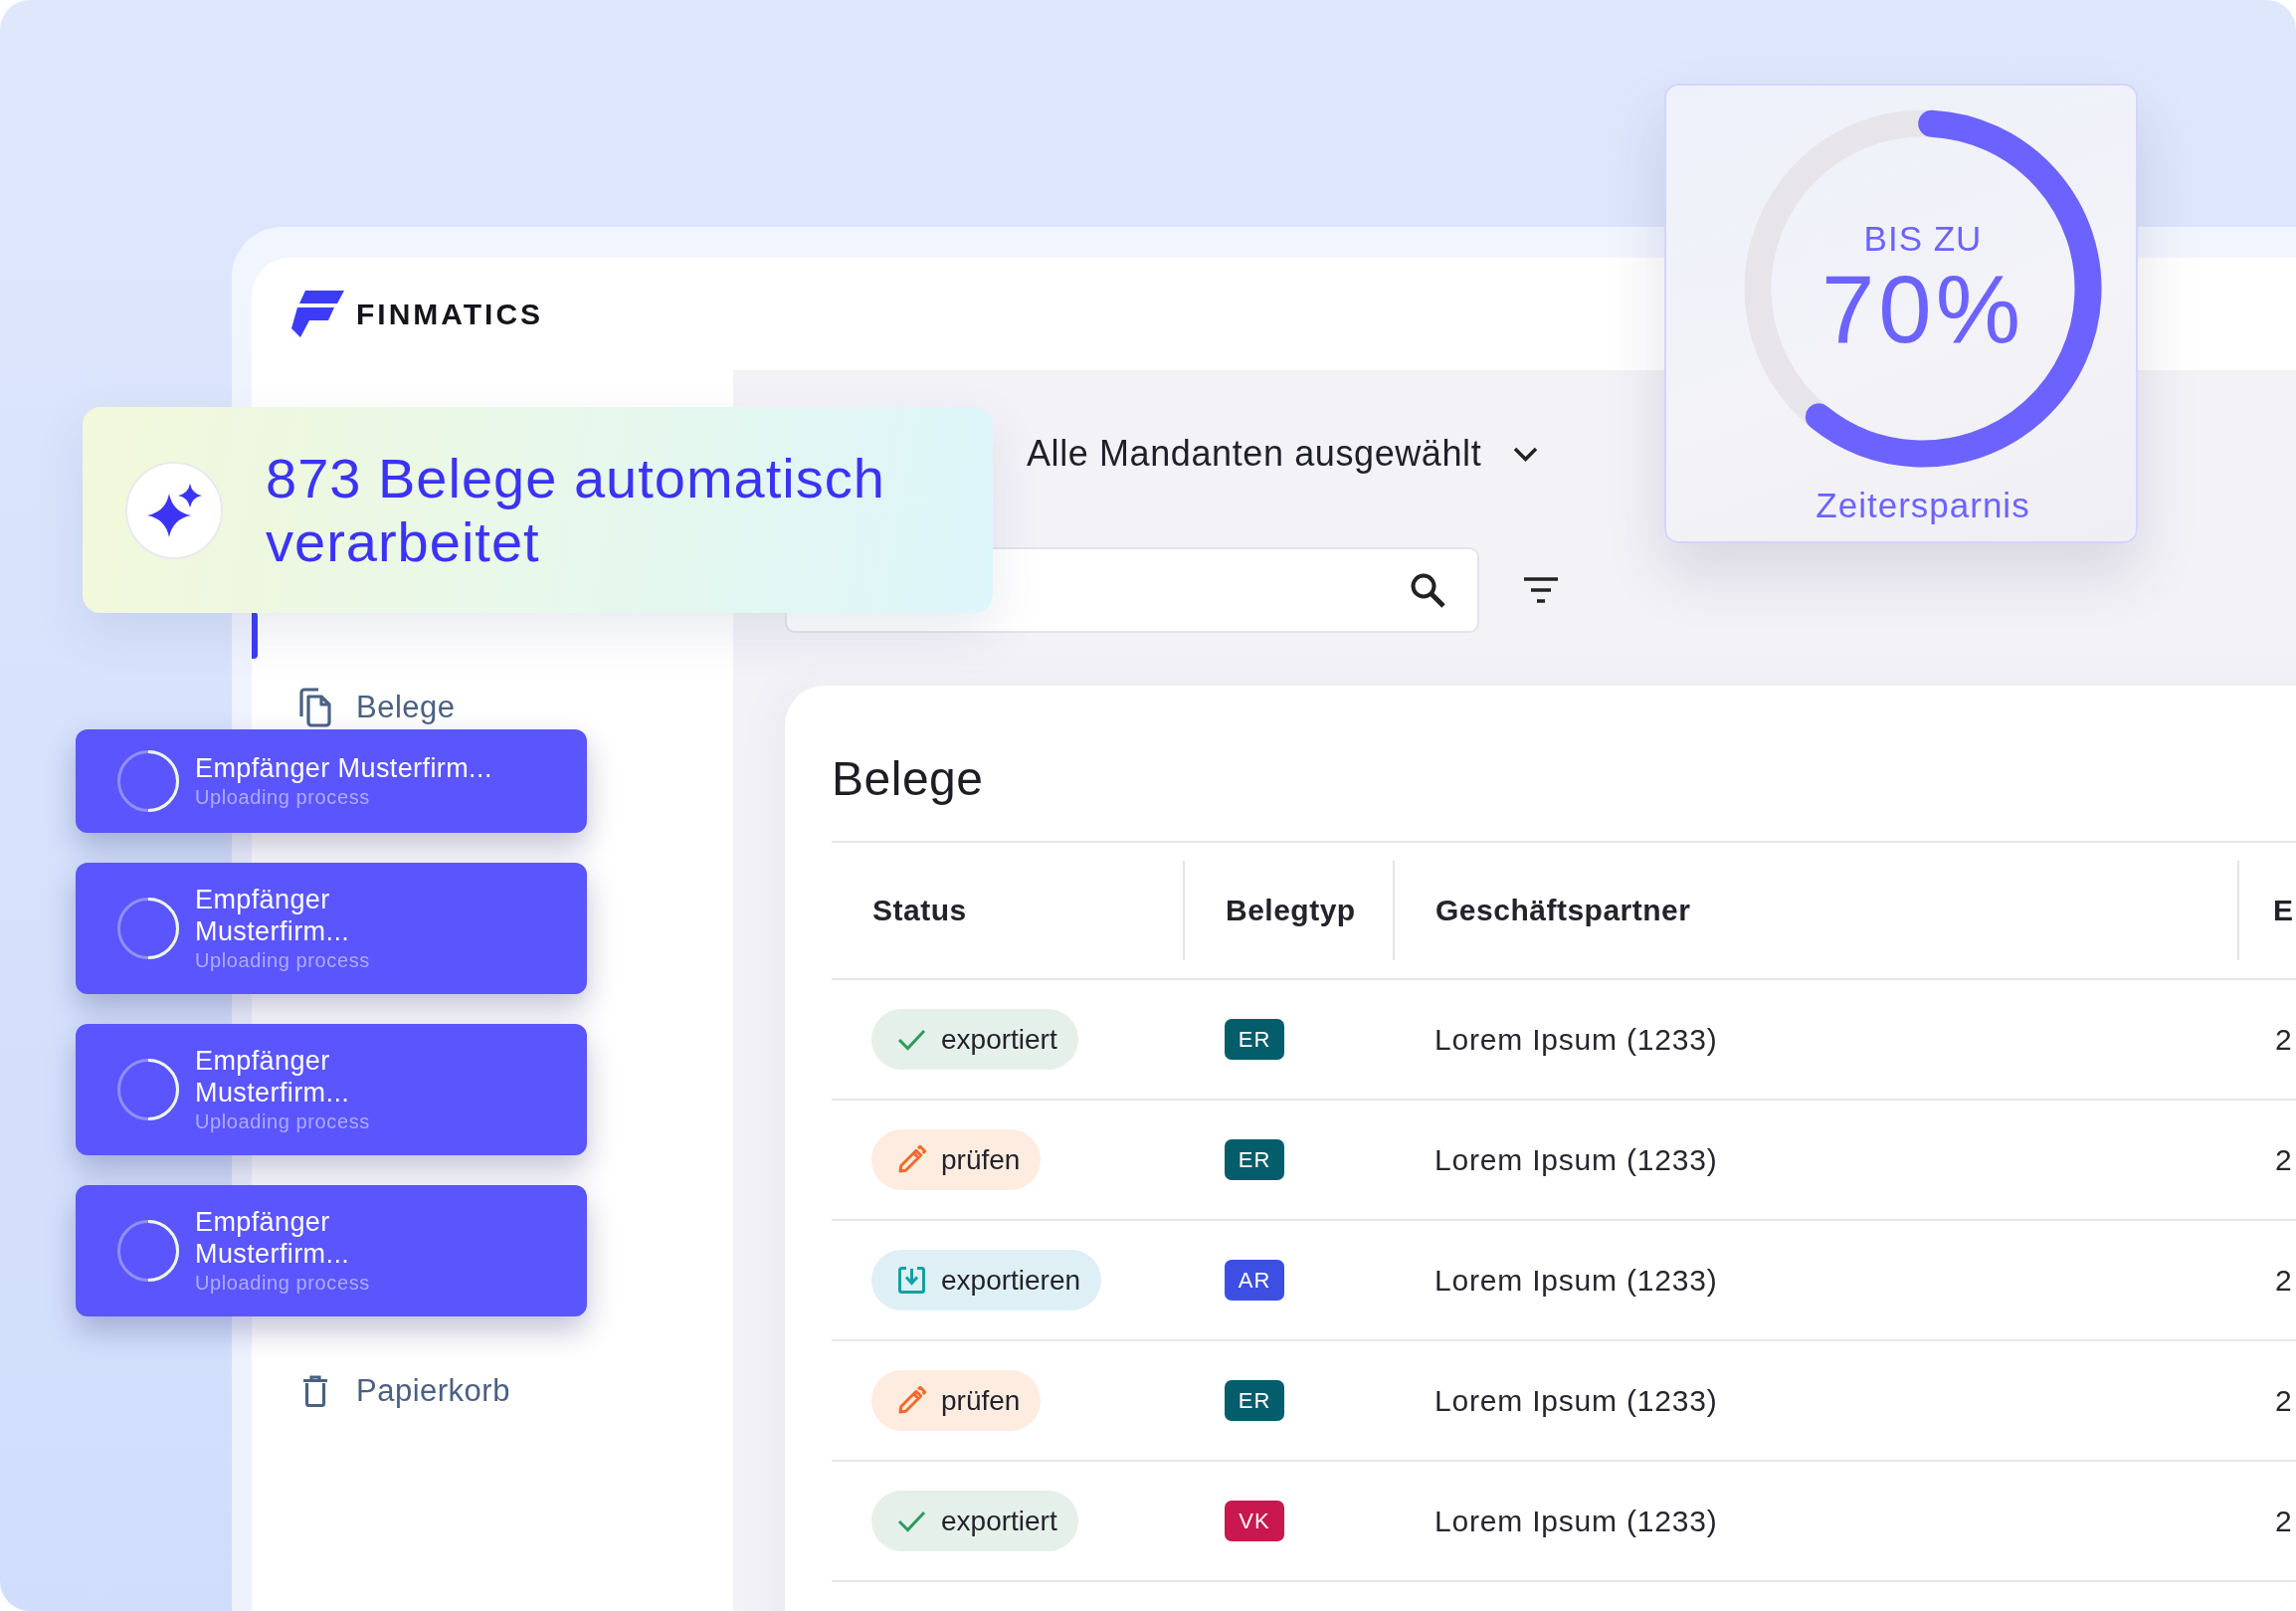 This screenshot has height=1611, width=2296. Describe the element at coordinates (1923, 309) in the screenshot. I see `percentage-value: 70%` at that location.